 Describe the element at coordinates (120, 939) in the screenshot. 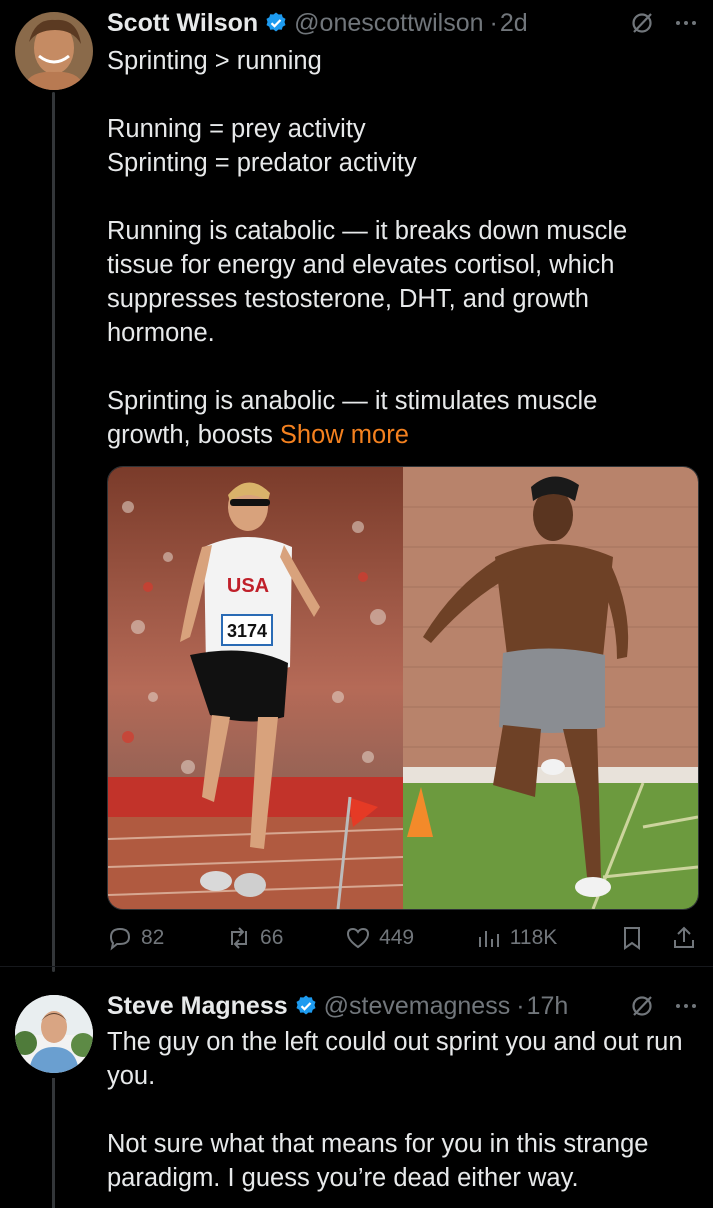

I see `reply-icon` at that location.